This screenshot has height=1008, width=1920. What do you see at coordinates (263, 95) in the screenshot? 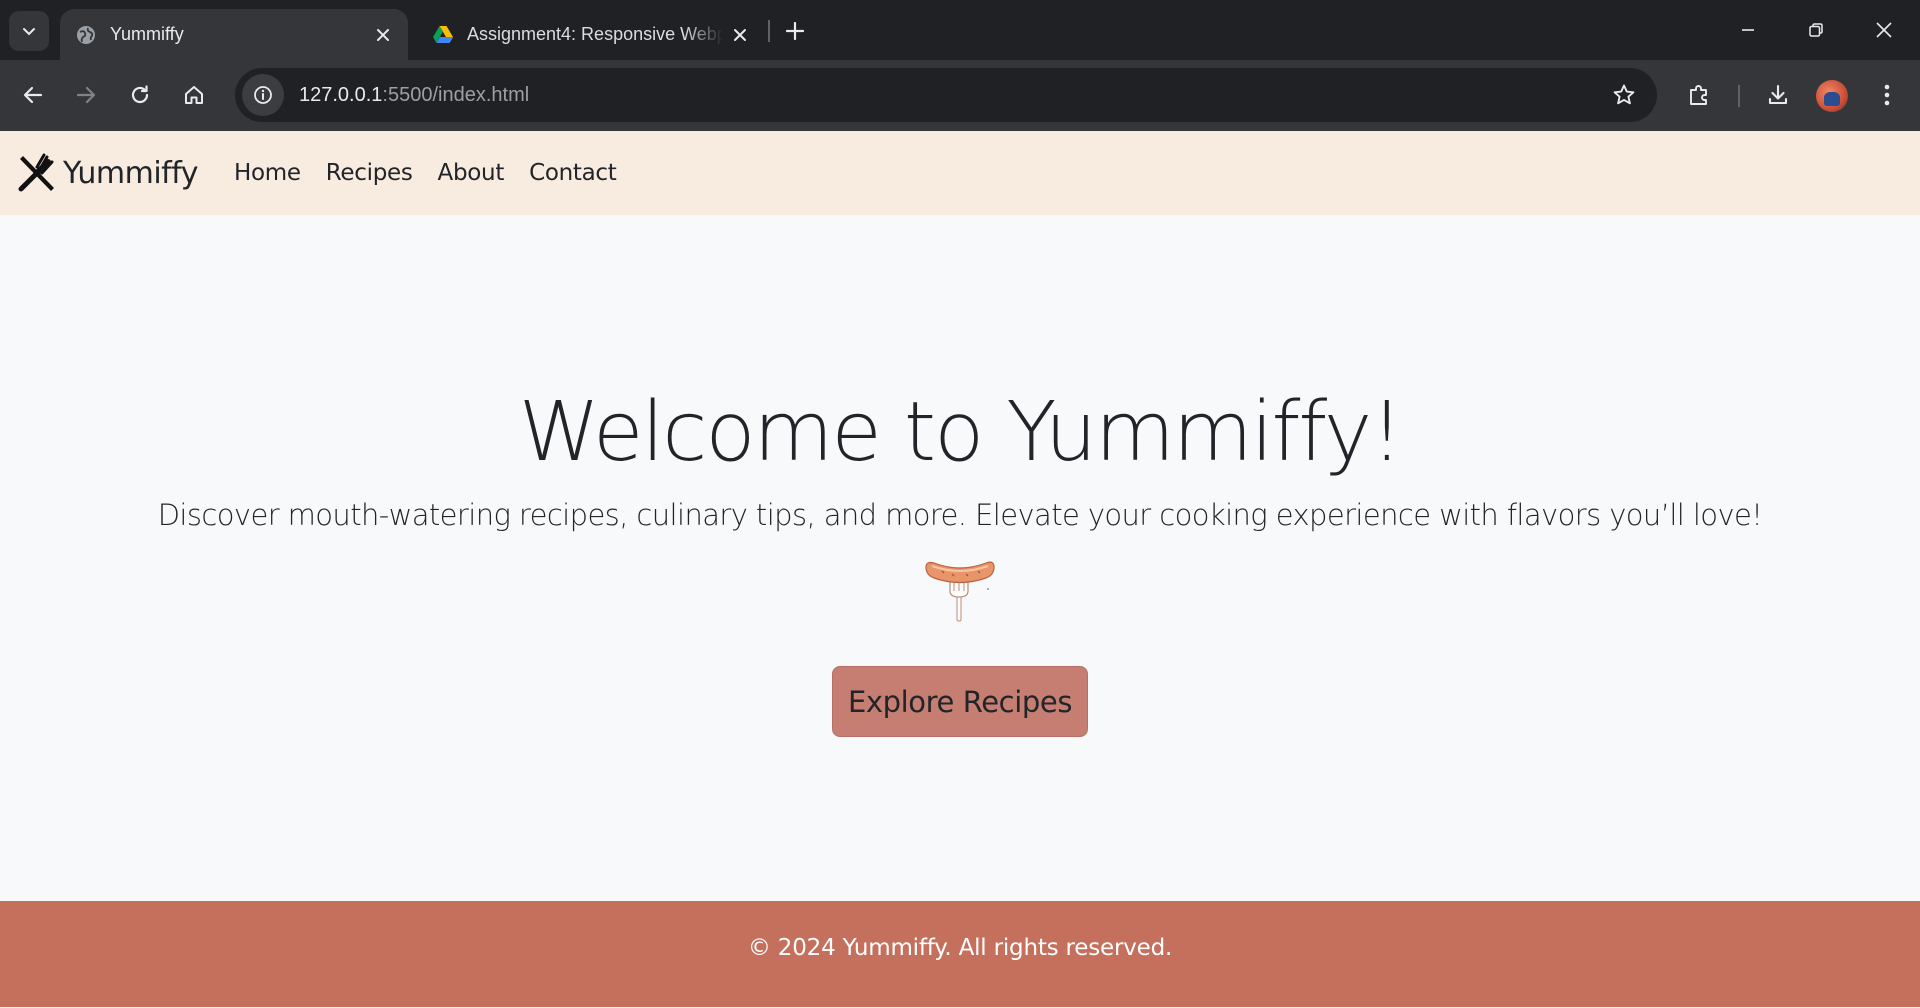
I see `site-info-icon` at bounding box center [263, 95].